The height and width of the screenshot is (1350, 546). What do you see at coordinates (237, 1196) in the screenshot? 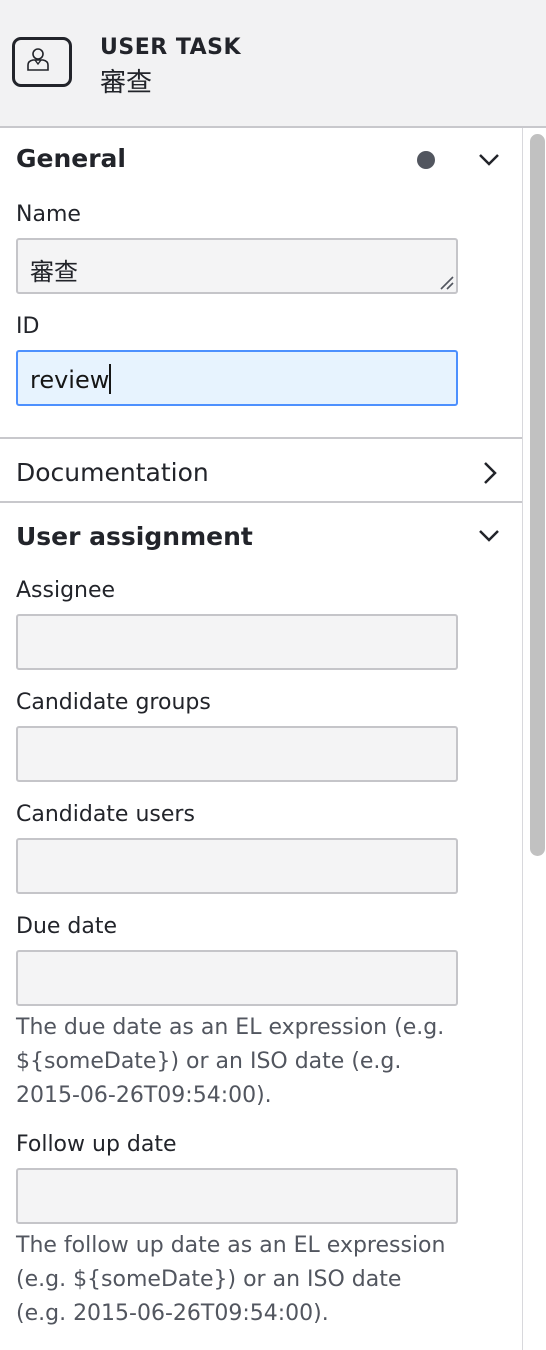
I see `follow-up-date-field` at bounding box center [237, 1196].